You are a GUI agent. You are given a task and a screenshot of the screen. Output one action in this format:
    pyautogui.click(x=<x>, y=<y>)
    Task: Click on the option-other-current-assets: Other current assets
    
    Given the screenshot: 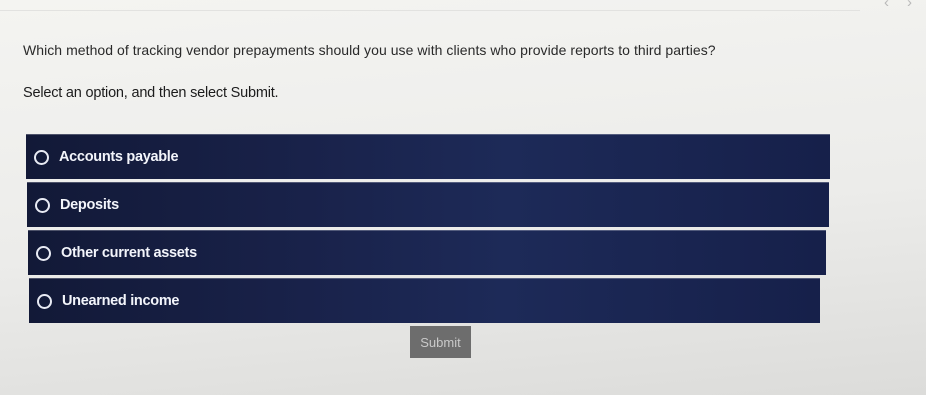 What is the action you would take?
    pyautogui.click(x=427, y=252)
    